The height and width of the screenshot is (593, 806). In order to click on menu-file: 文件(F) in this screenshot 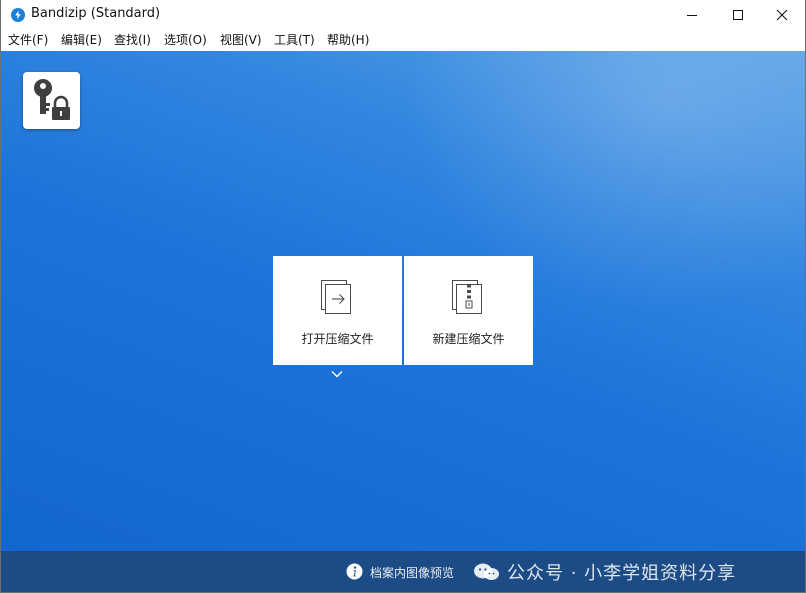, I will do `click(28, 40)`.